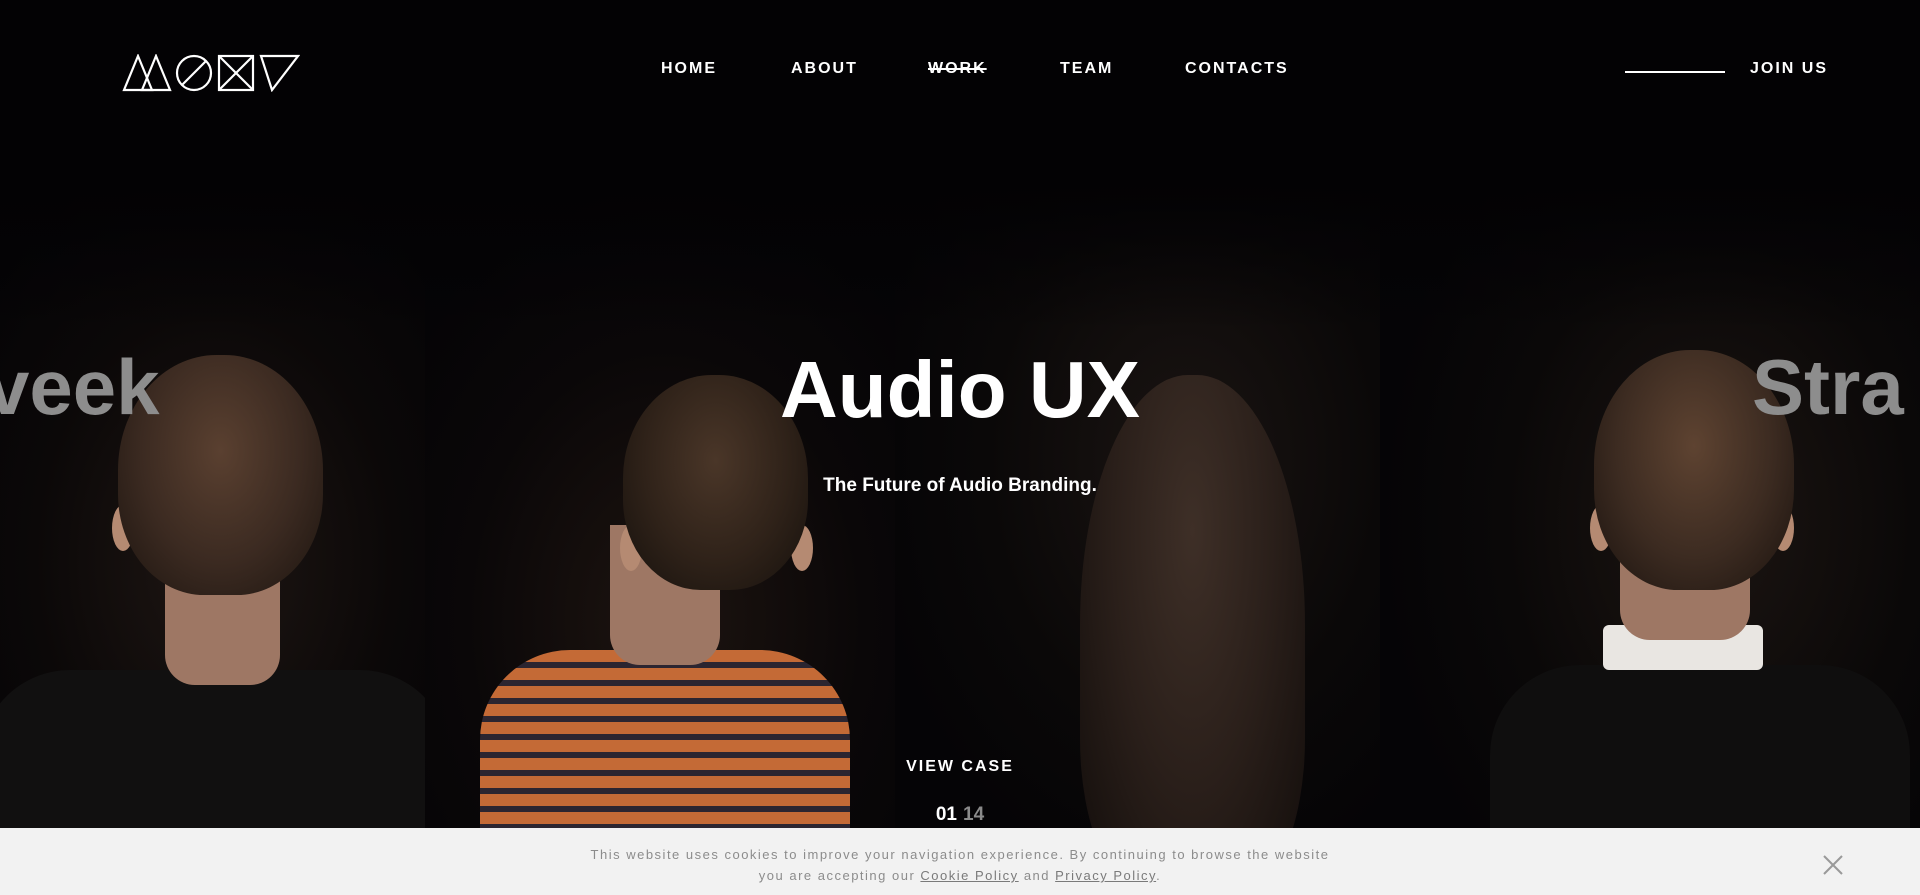 This screenshot has width=1920, height=895. I want to click on privacy-policy-link: Privacy Policy, so click(1105, 875).